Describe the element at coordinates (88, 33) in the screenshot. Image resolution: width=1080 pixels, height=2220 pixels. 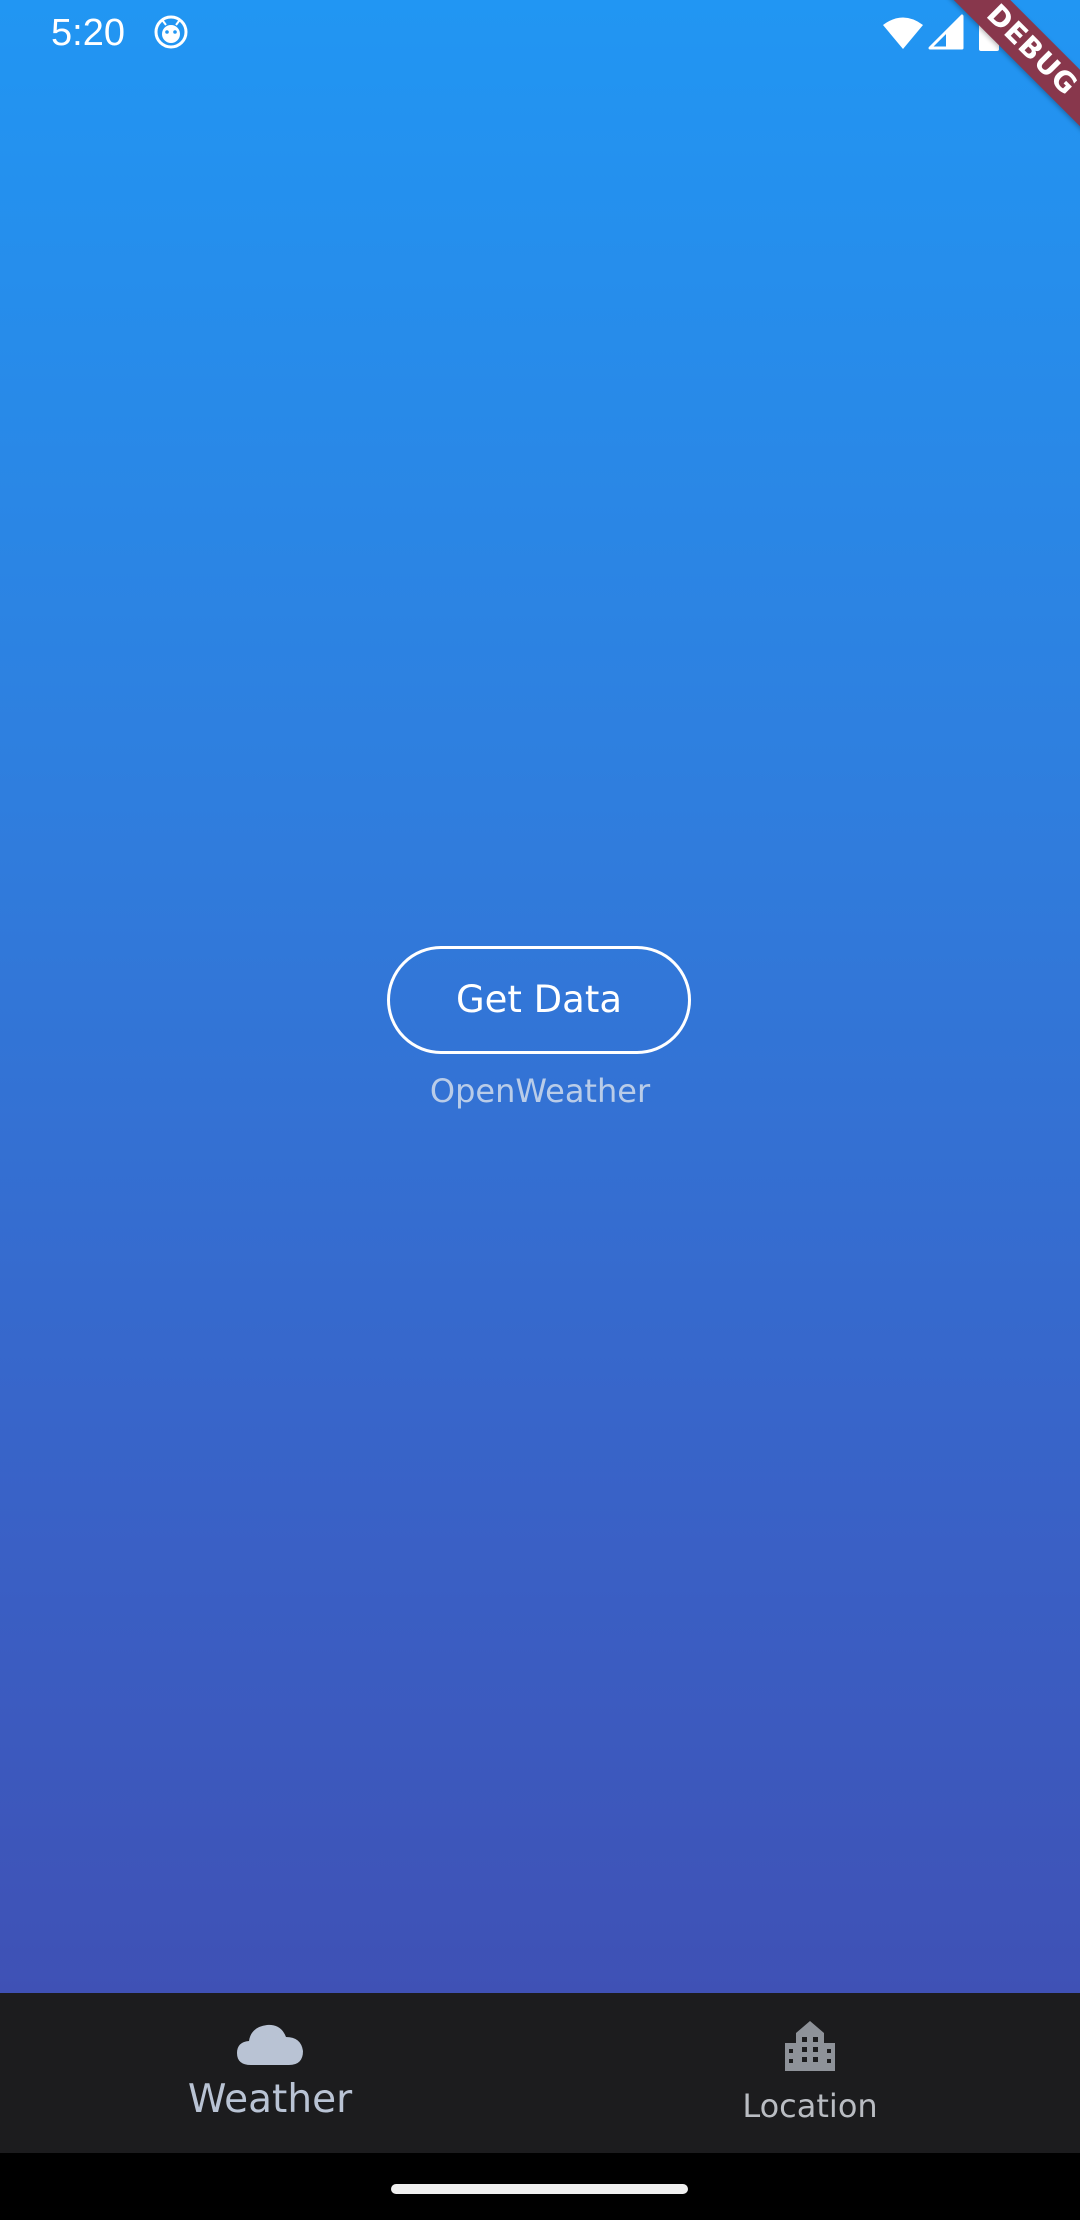
I see `status-time: 5:20` at that location.